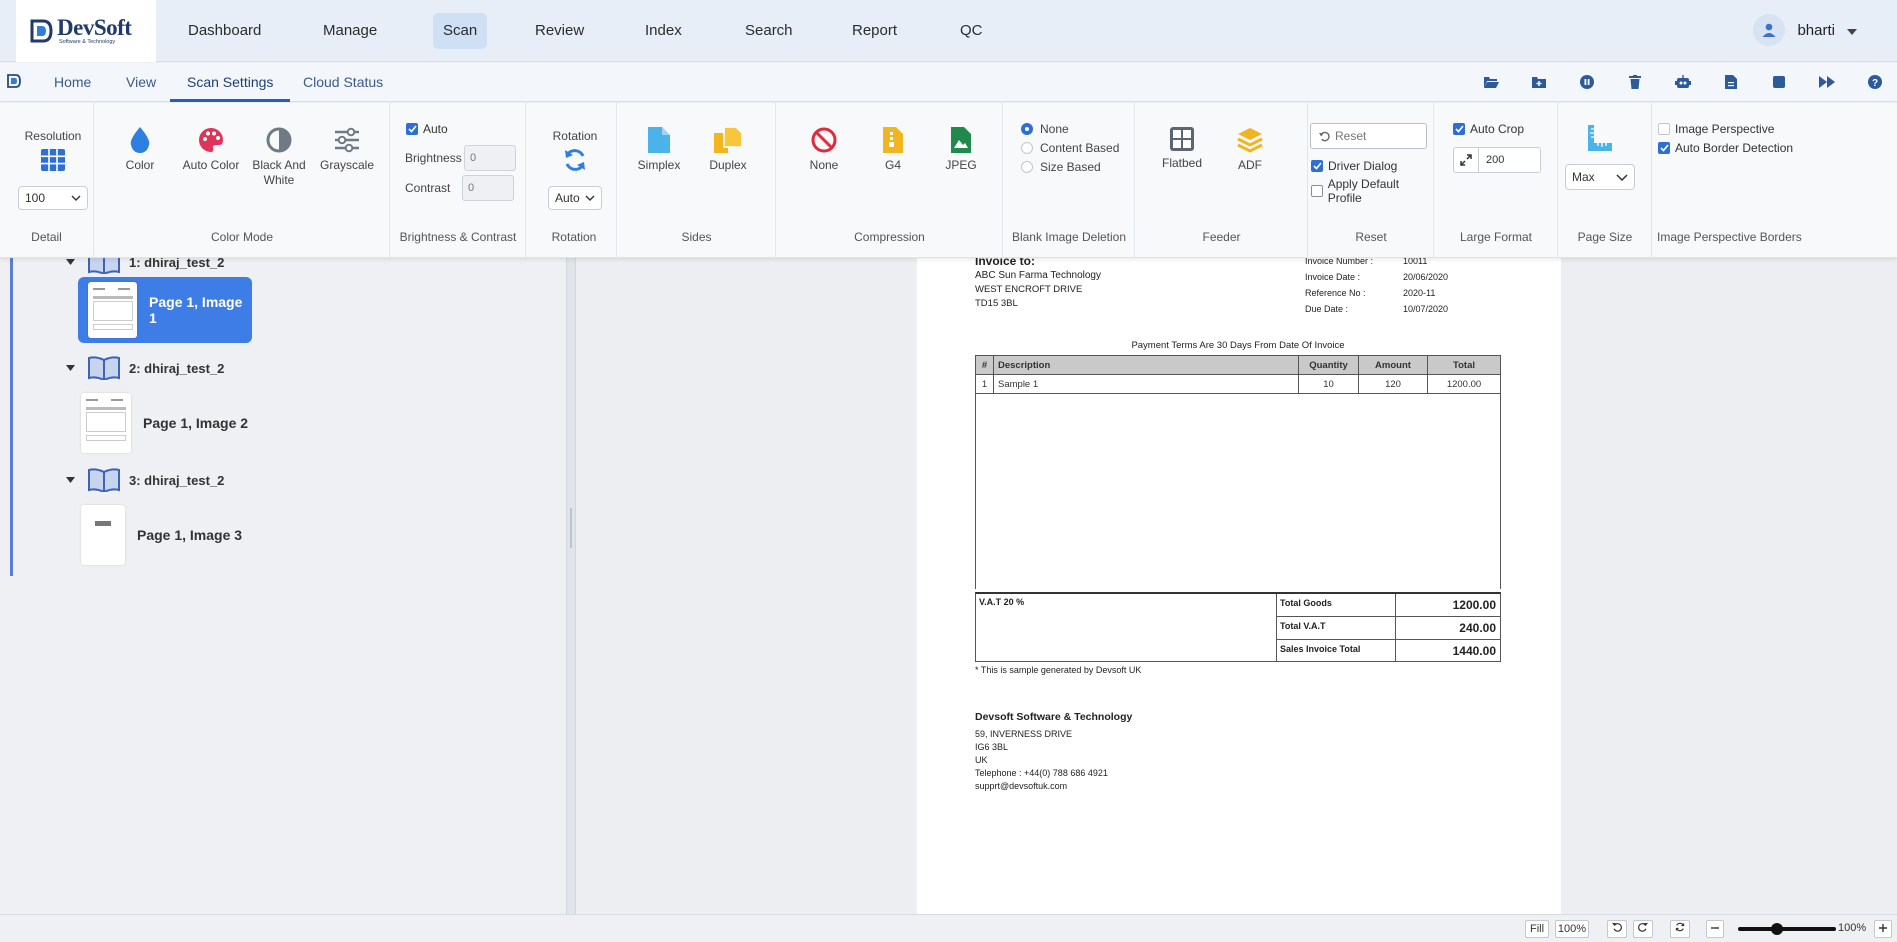 The height and width of the screenshot is (942, 1897). I want to click on expand-icon, so click(1466, 160).